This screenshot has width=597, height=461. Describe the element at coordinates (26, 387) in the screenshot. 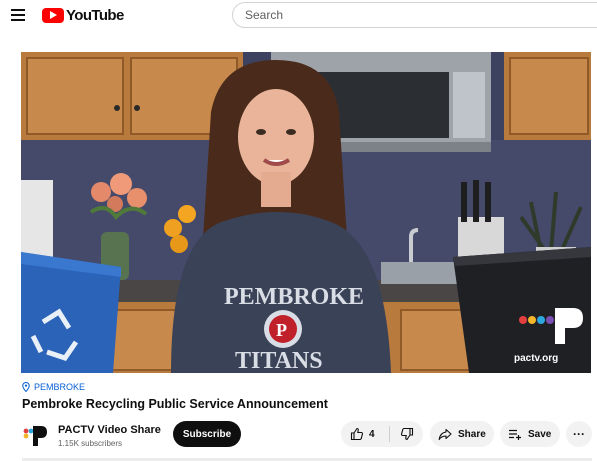

I see `location-pin-icon` at that location.